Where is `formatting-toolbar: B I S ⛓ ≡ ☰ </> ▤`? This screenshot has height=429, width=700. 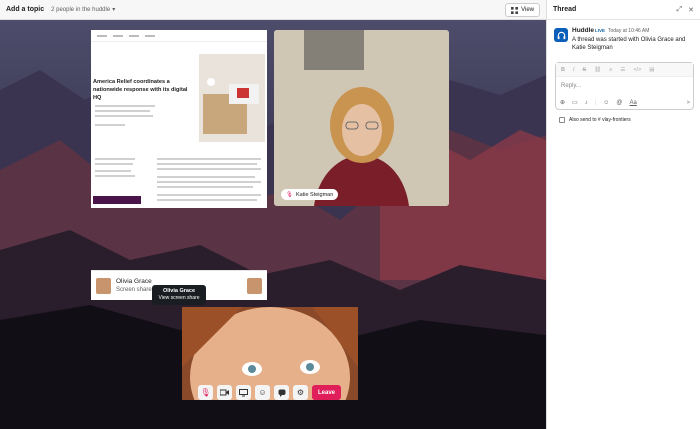
formatting-toolbar: B I S ⛓ ≡ ☰ </> ▤ is located at coordinates (624, 70).